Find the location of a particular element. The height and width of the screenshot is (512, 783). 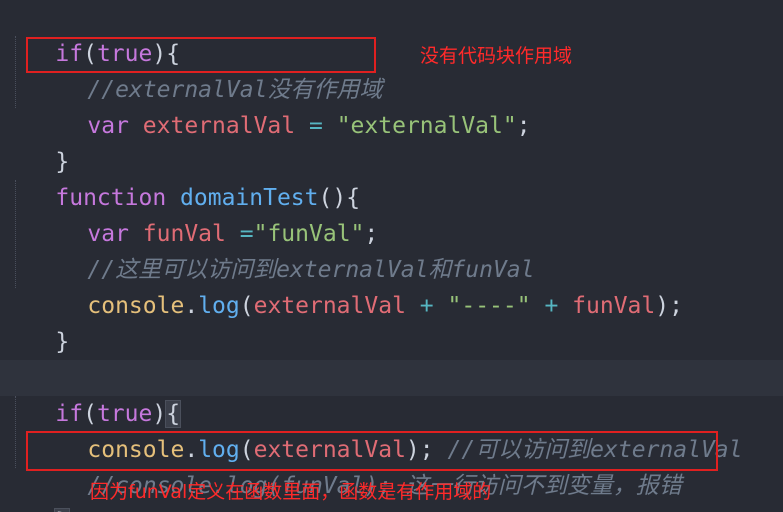

code-line: //这里可以访问到externalVal和funVal is located at coordinates (283, 249).